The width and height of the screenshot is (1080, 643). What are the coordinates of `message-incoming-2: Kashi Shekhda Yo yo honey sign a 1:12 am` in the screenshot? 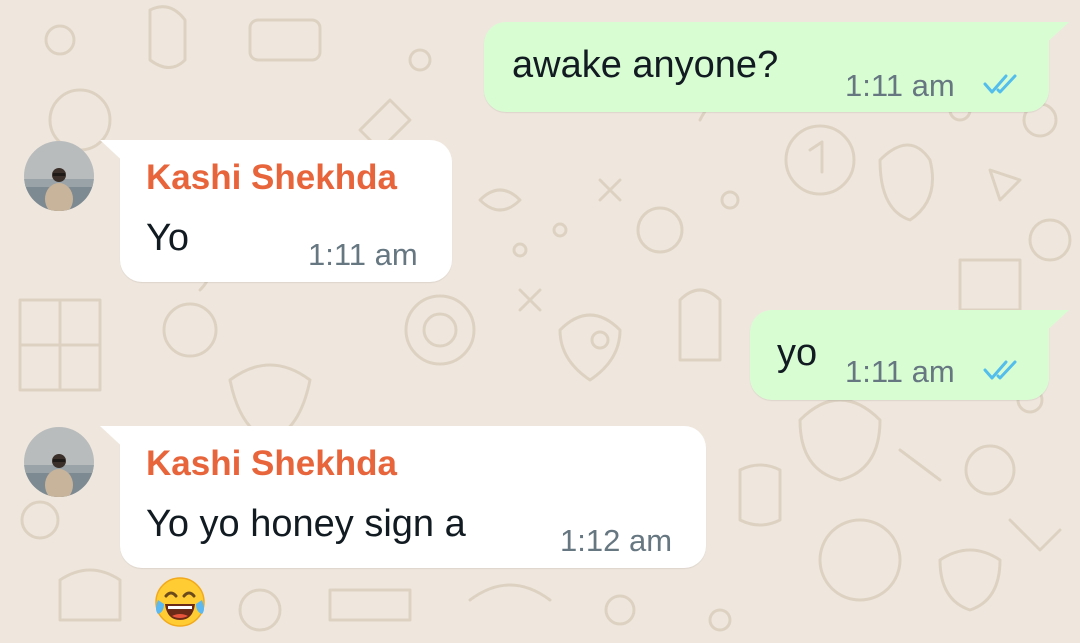 It's located at (403, 497).